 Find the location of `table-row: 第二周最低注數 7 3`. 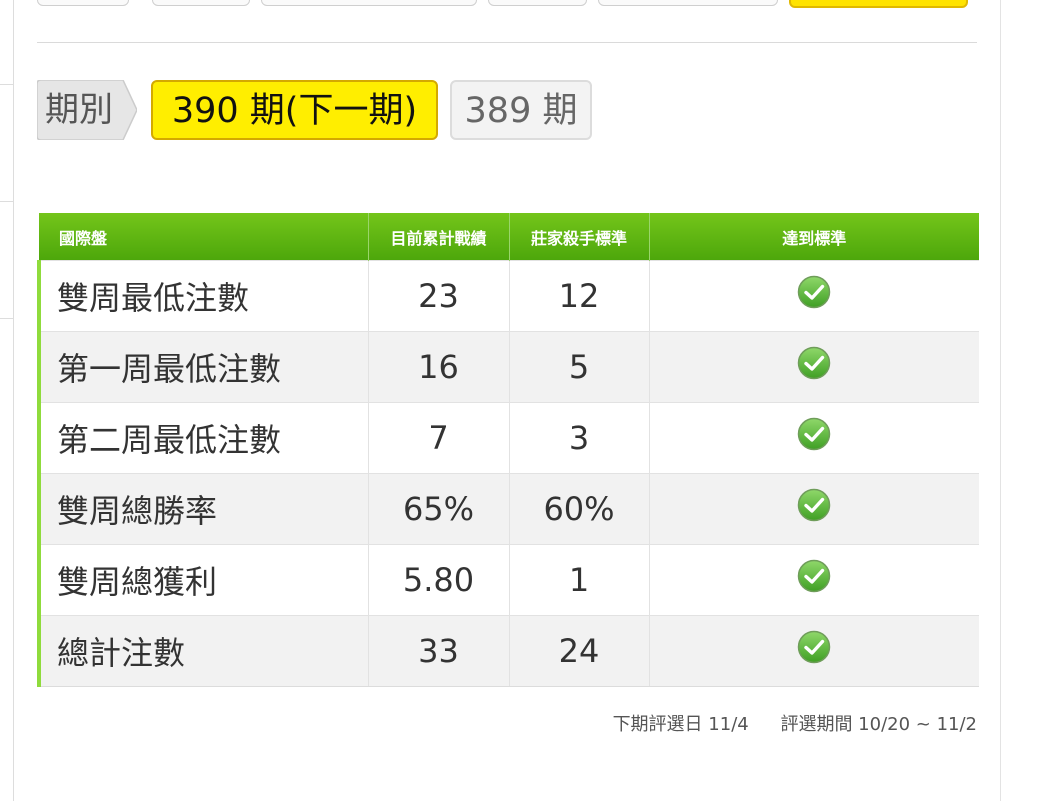

table-row: 第二周最低注數 7 3 is located at coordinates (508, 438).